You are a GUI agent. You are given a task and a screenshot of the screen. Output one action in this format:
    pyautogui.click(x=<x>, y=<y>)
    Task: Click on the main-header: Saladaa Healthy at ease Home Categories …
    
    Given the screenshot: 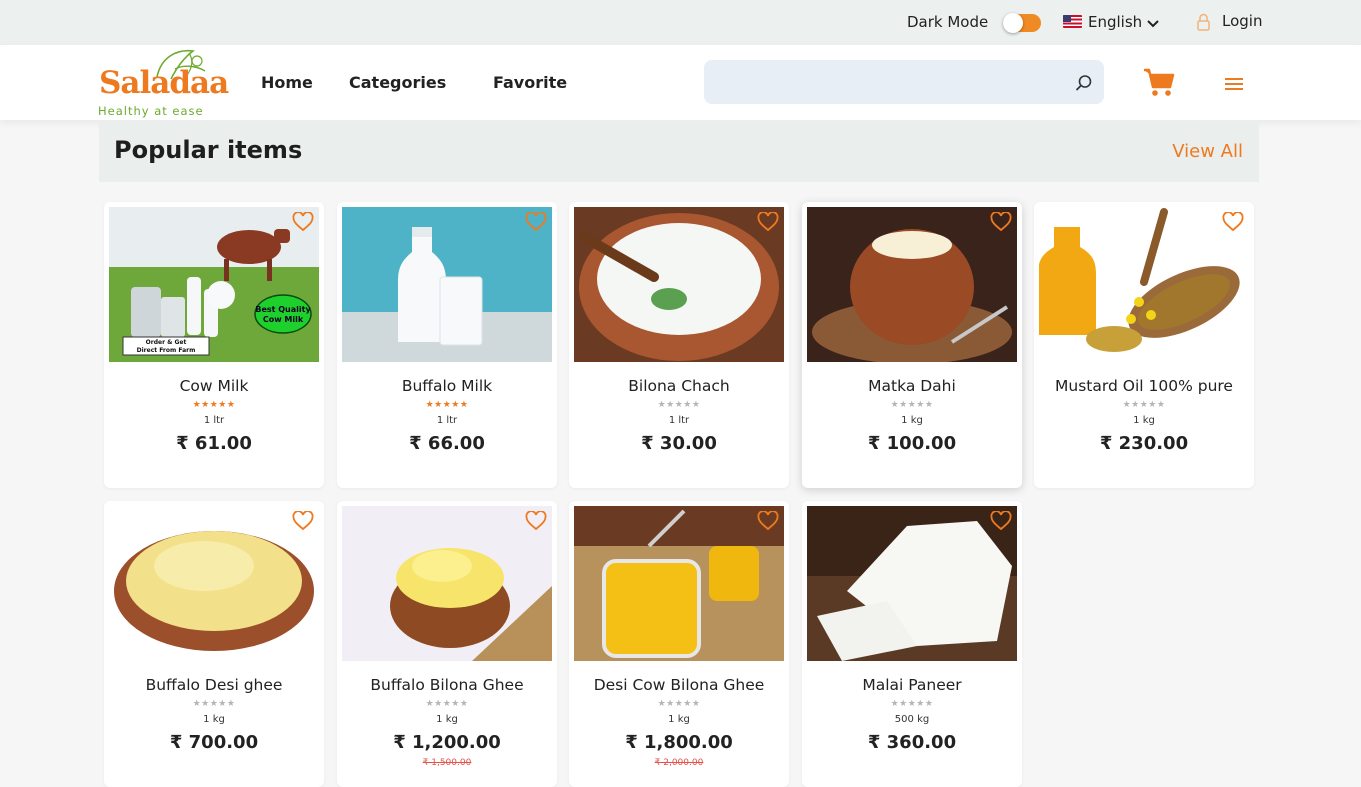 What is the action you would take?
    pyautogui.click(x=680, y=82)
    